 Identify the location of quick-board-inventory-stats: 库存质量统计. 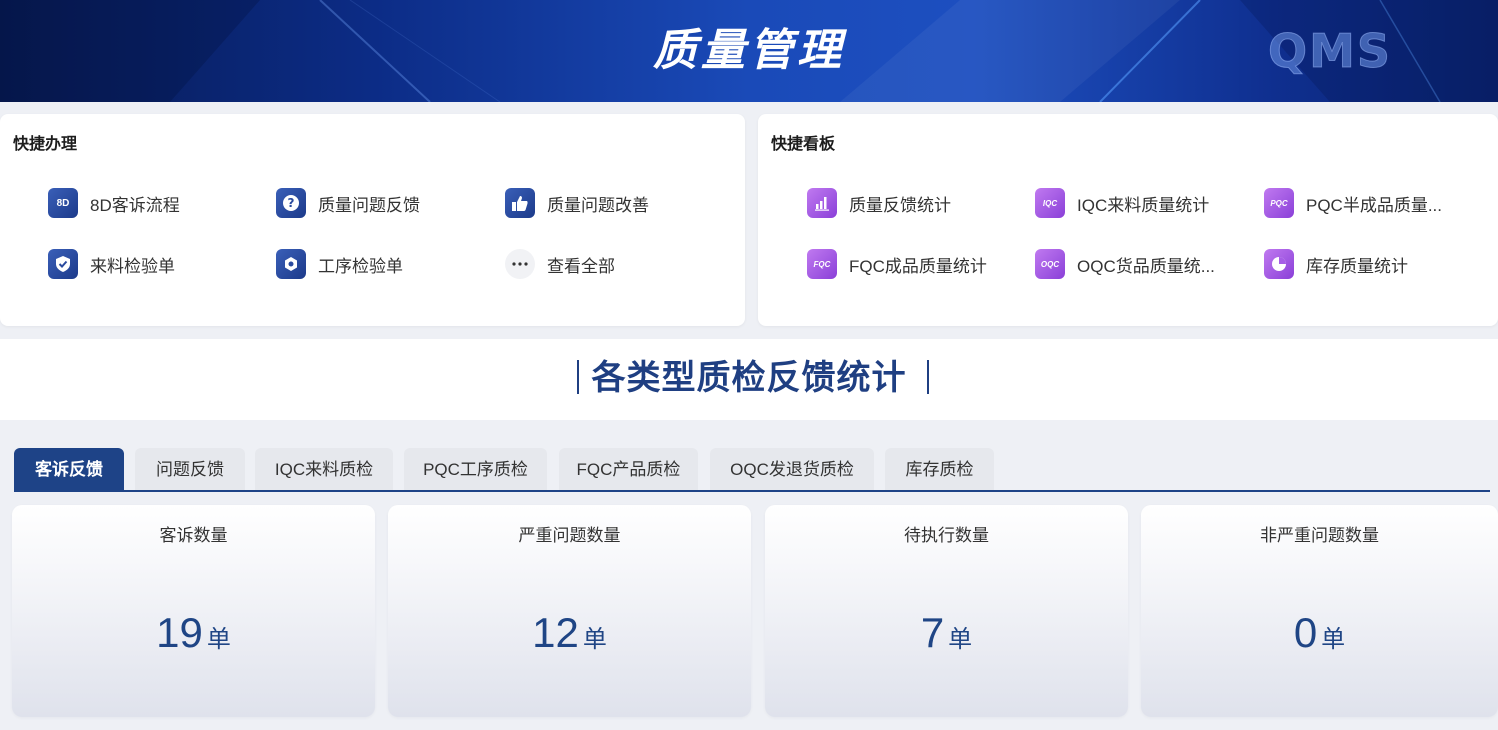
(1370, 264).